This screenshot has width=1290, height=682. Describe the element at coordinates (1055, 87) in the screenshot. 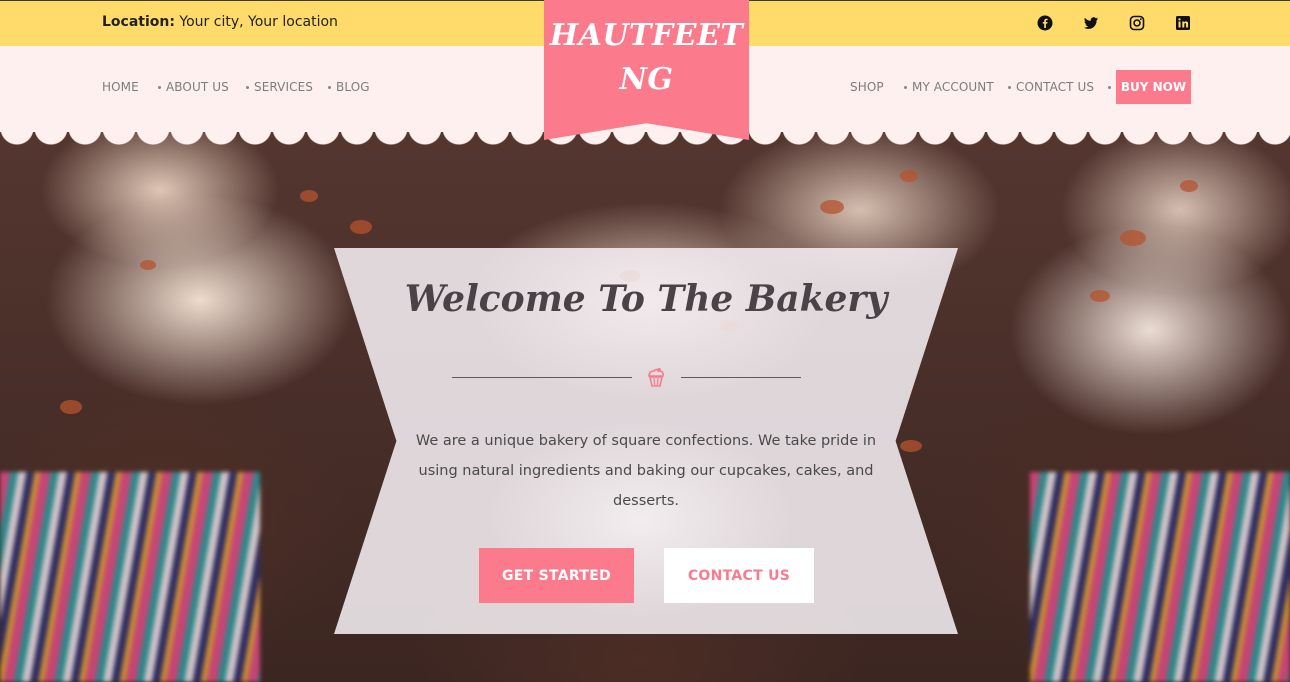

I see `nav-contact-us: CONTACT US` at that location.